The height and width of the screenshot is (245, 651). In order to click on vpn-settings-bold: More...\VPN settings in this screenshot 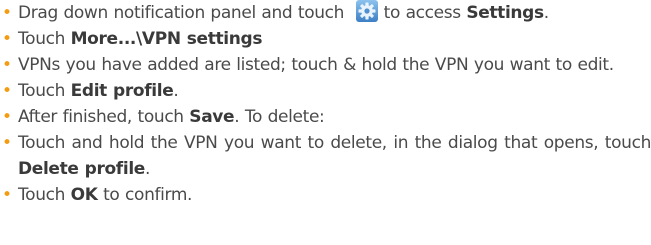, I will do `click(166, 39)`.